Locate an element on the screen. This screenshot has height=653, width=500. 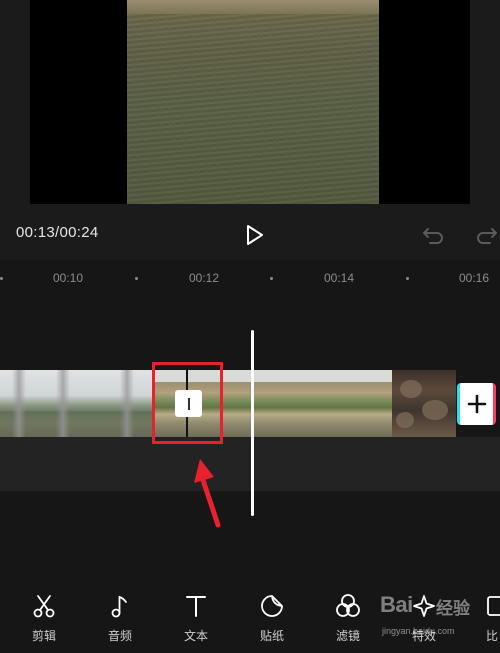
toolbar-item-edit: 剪辑 is located at coordinates (44, 618).